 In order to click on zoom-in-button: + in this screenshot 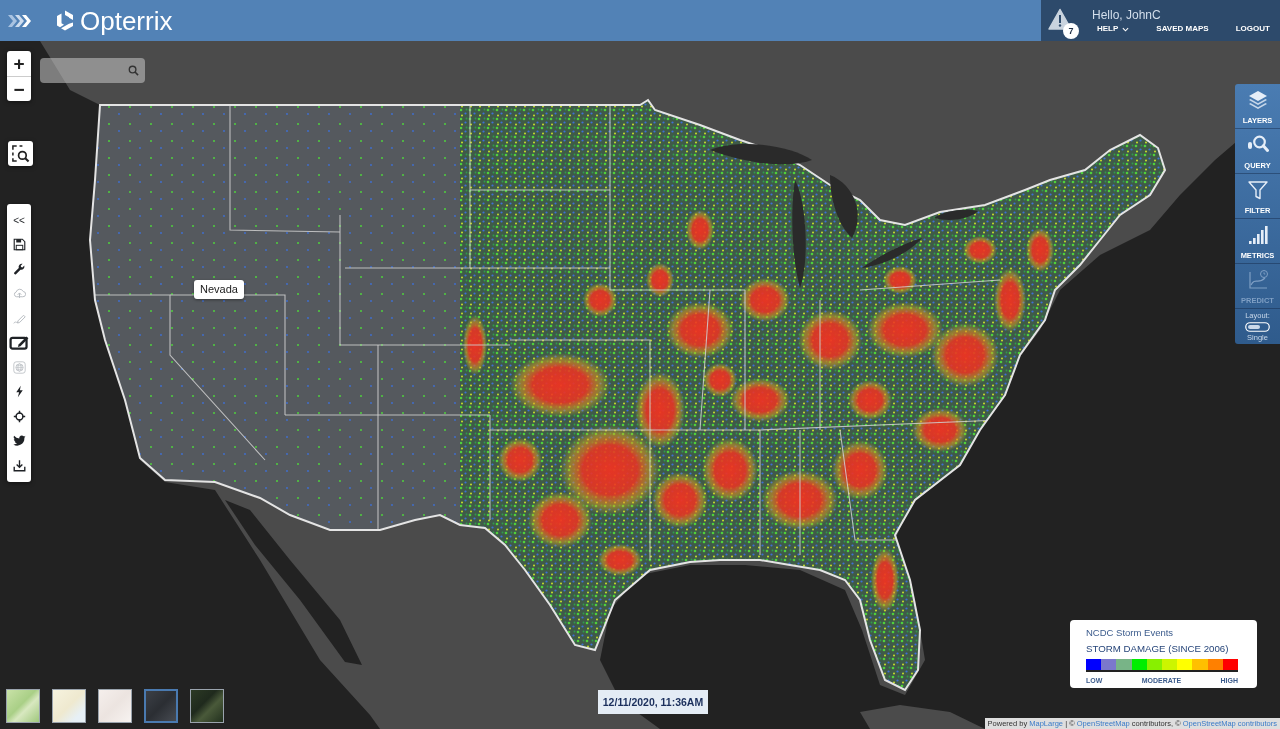, I will do `click(19, 63)`.